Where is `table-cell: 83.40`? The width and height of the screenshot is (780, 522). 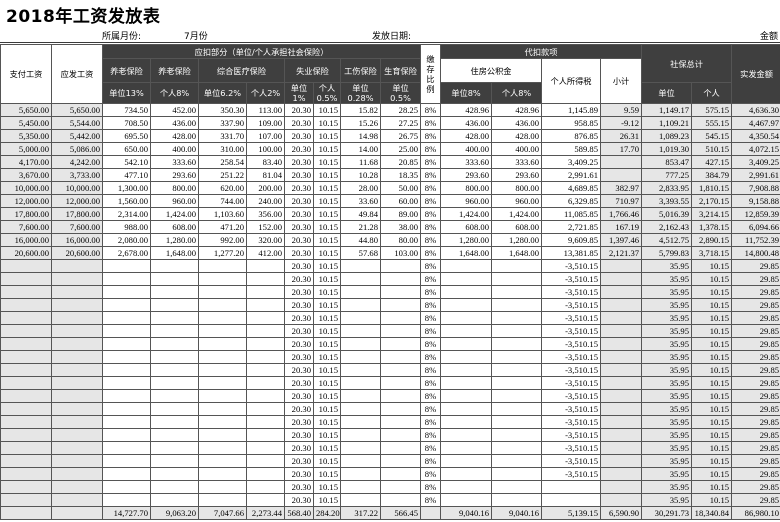 table-cell: 83.40 is located at coordinates (265, 162).